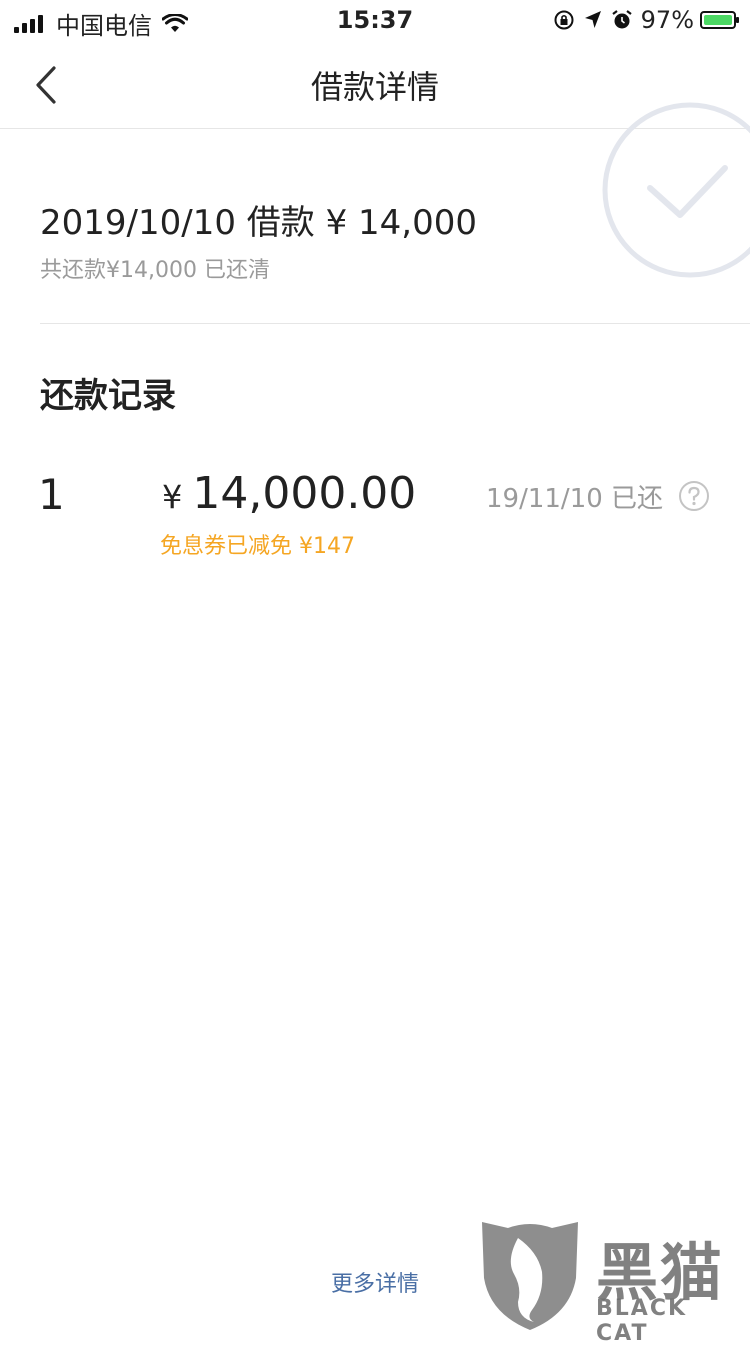 The height and width of the screenshot is (1346, 750). What do you see at coordinates (530, 1276) in the screenshot?
I see `black-cat-logo-icon` at bounding box center [530, 1276].